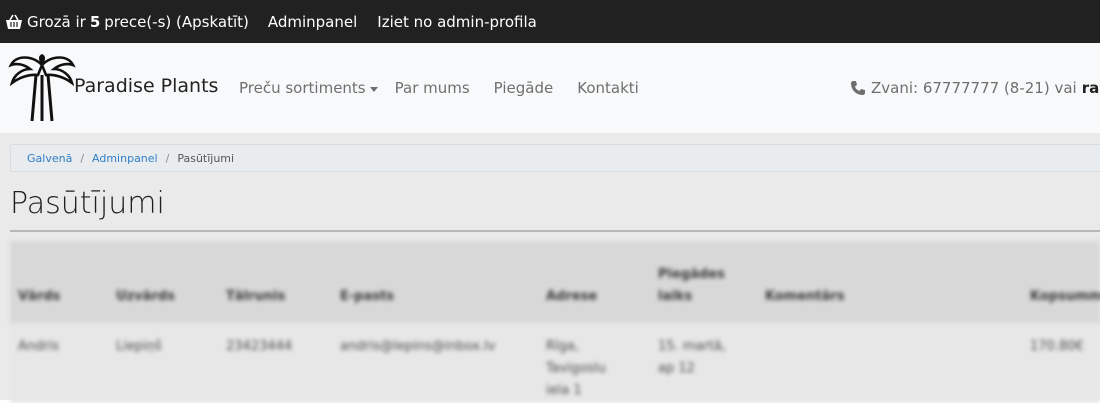 The height and width of the screenshot is (403, 1100). What do you see at coordinates (259, 346) in the screenshot?
I see `cell-phone: 23423444` at bounding box center [259, 346].